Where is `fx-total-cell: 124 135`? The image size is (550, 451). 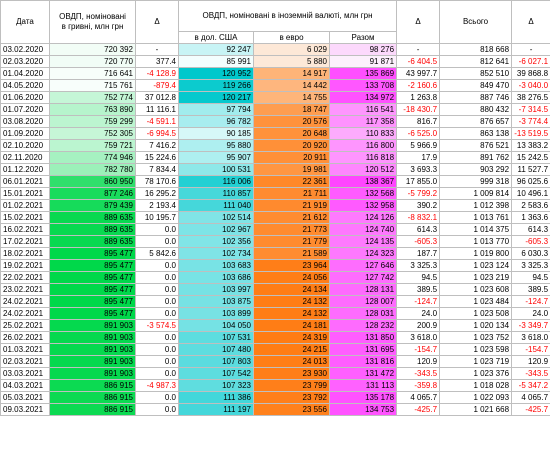 fx-total-cell: 124 135 is located at coordinates (363, 241).